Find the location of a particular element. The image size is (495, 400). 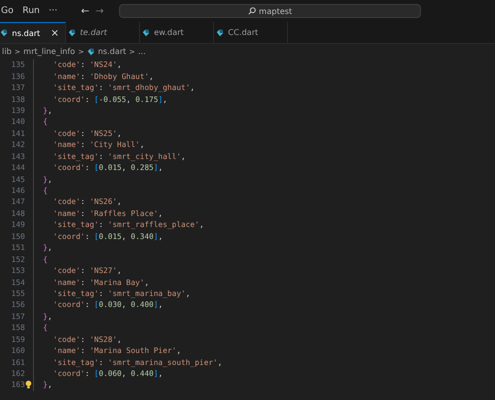

breadcrumb-item: mrt_line_info is located at coordinates (49, 51).